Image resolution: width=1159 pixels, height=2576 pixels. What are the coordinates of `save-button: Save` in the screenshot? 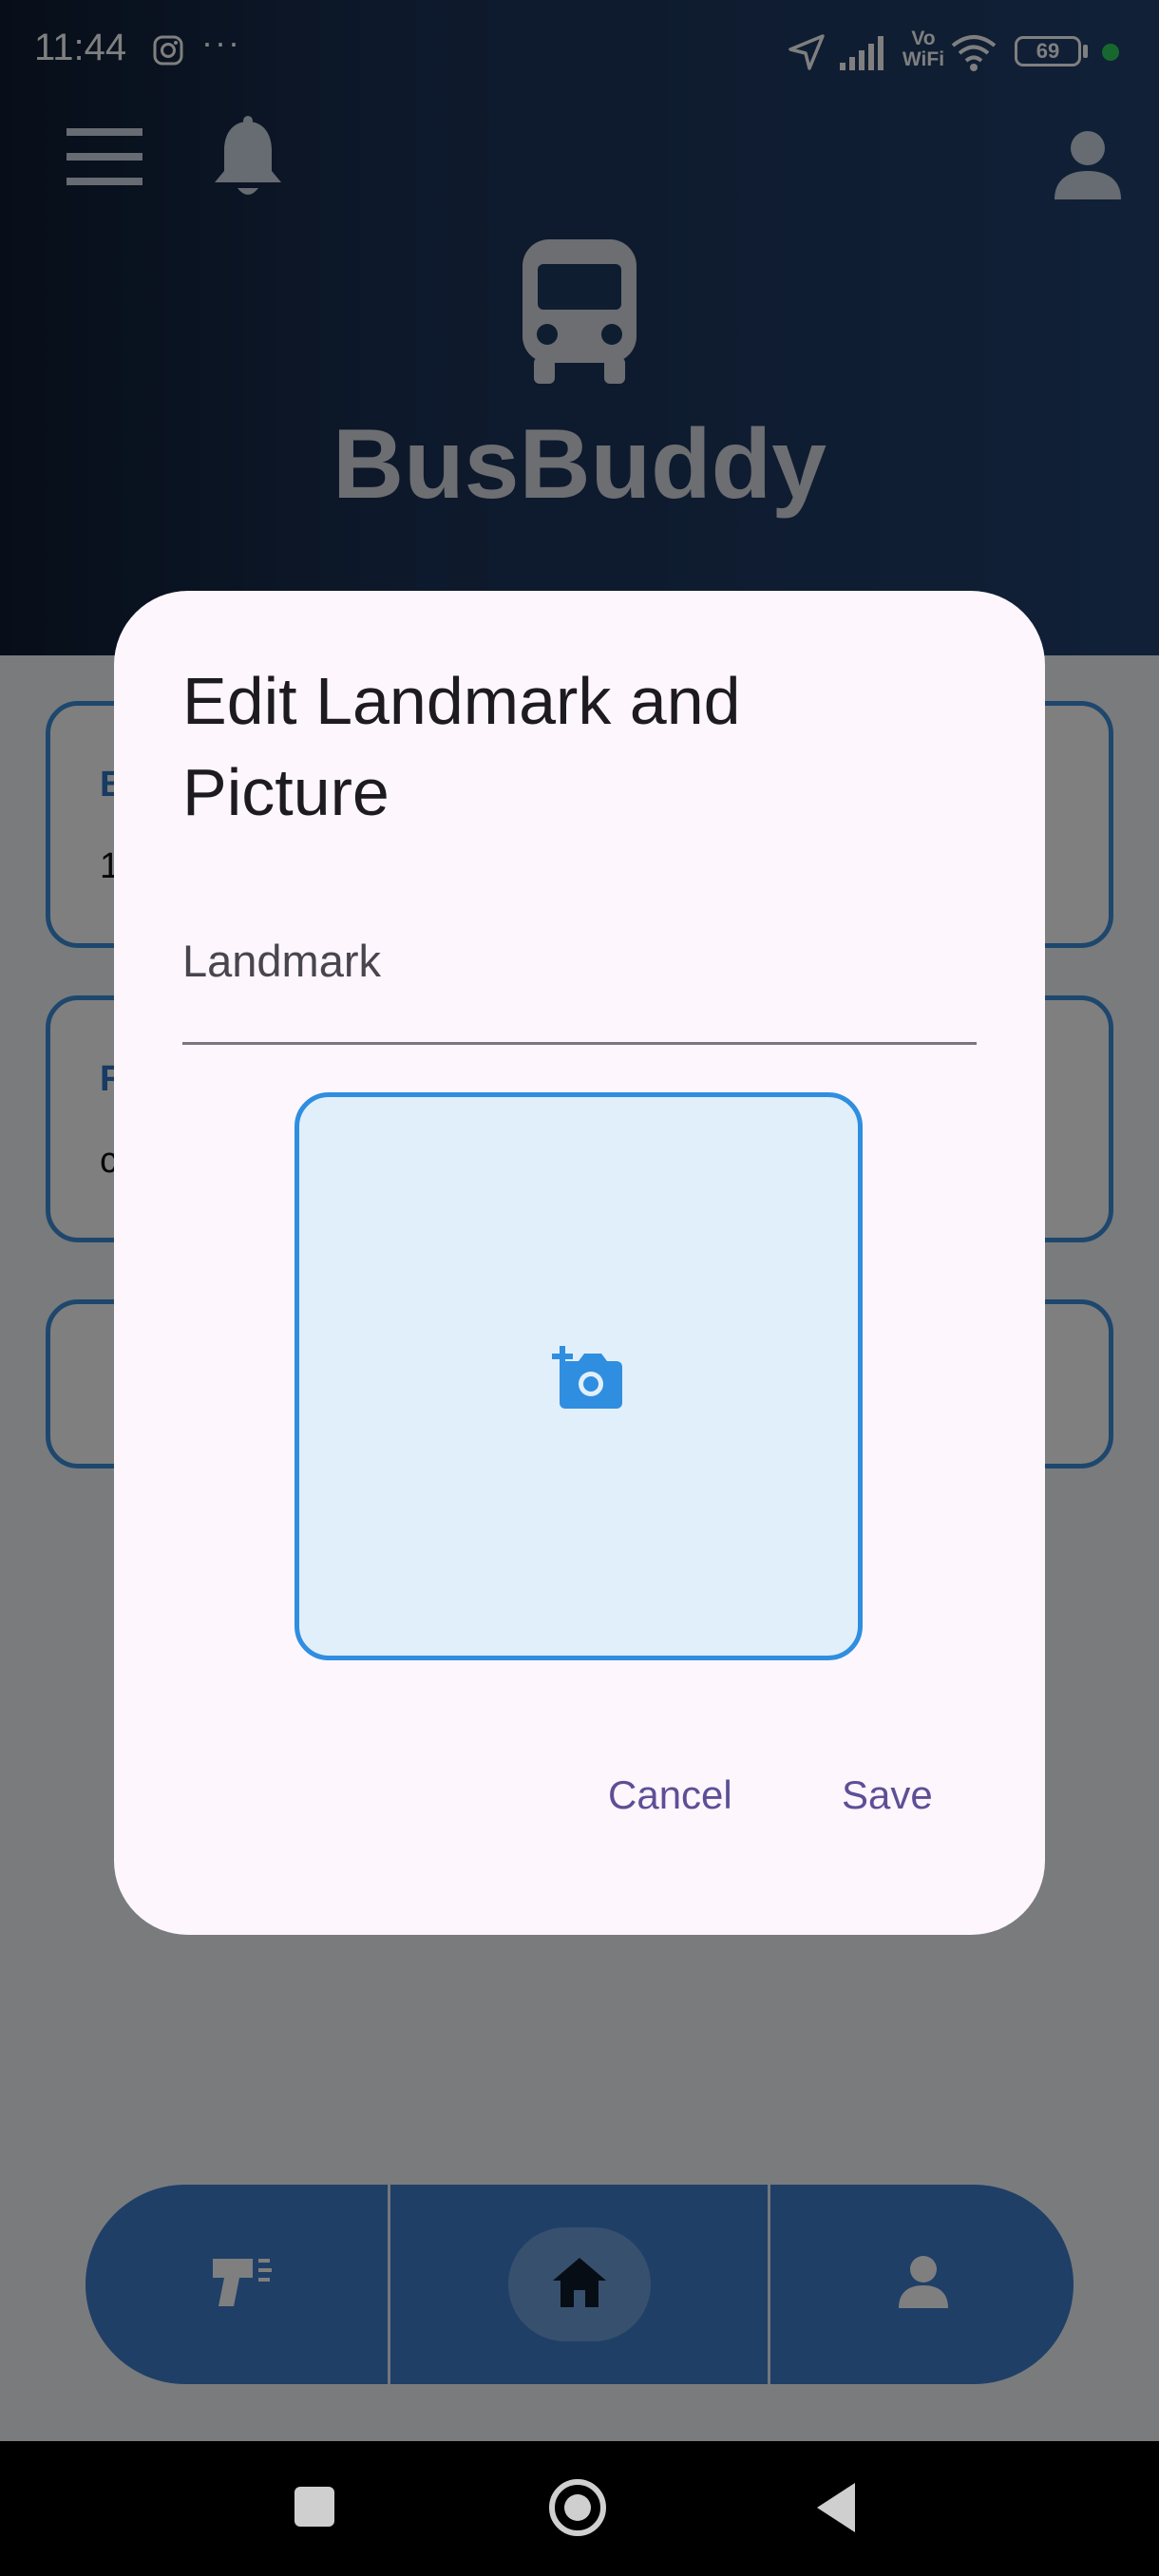 It's located at (887, 1795).